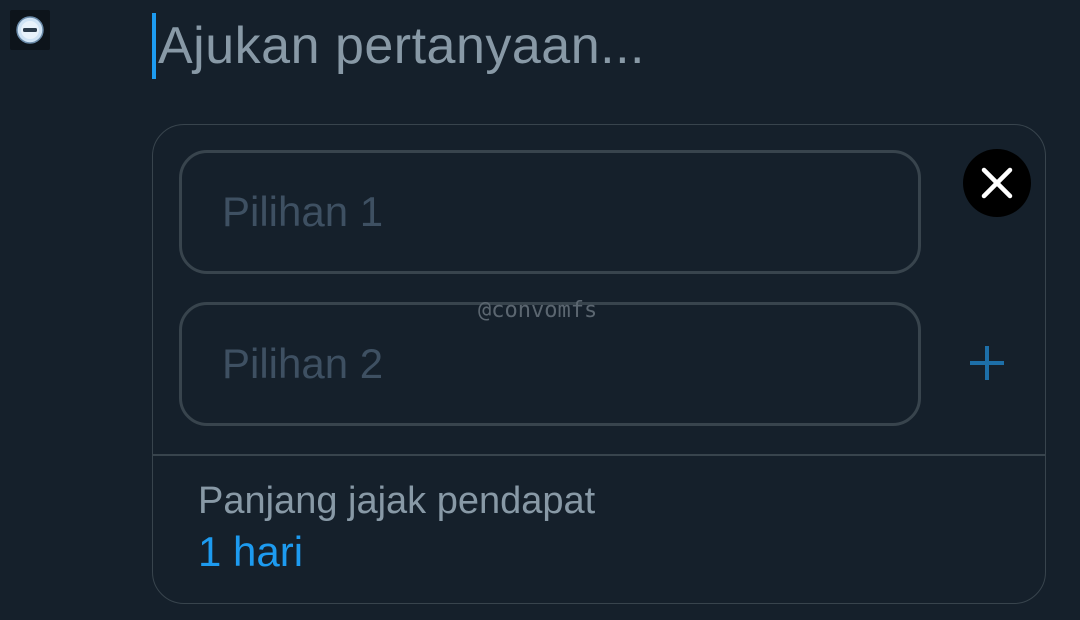  I want to click on remove-poll-button, so click(997, 183).